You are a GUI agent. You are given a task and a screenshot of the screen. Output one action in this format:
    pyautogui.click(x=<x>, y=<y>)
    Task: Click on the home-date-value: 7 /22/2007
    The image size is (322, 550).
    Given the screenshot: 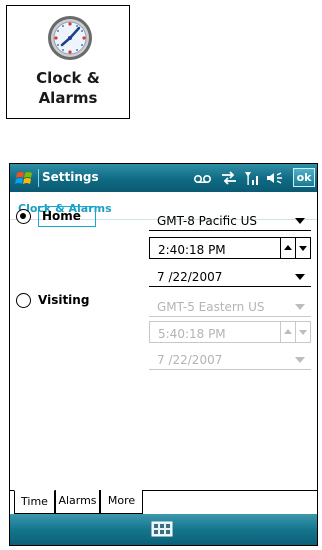 What is the action you would take?
    pyautogui.click(x=190, y=277)
    